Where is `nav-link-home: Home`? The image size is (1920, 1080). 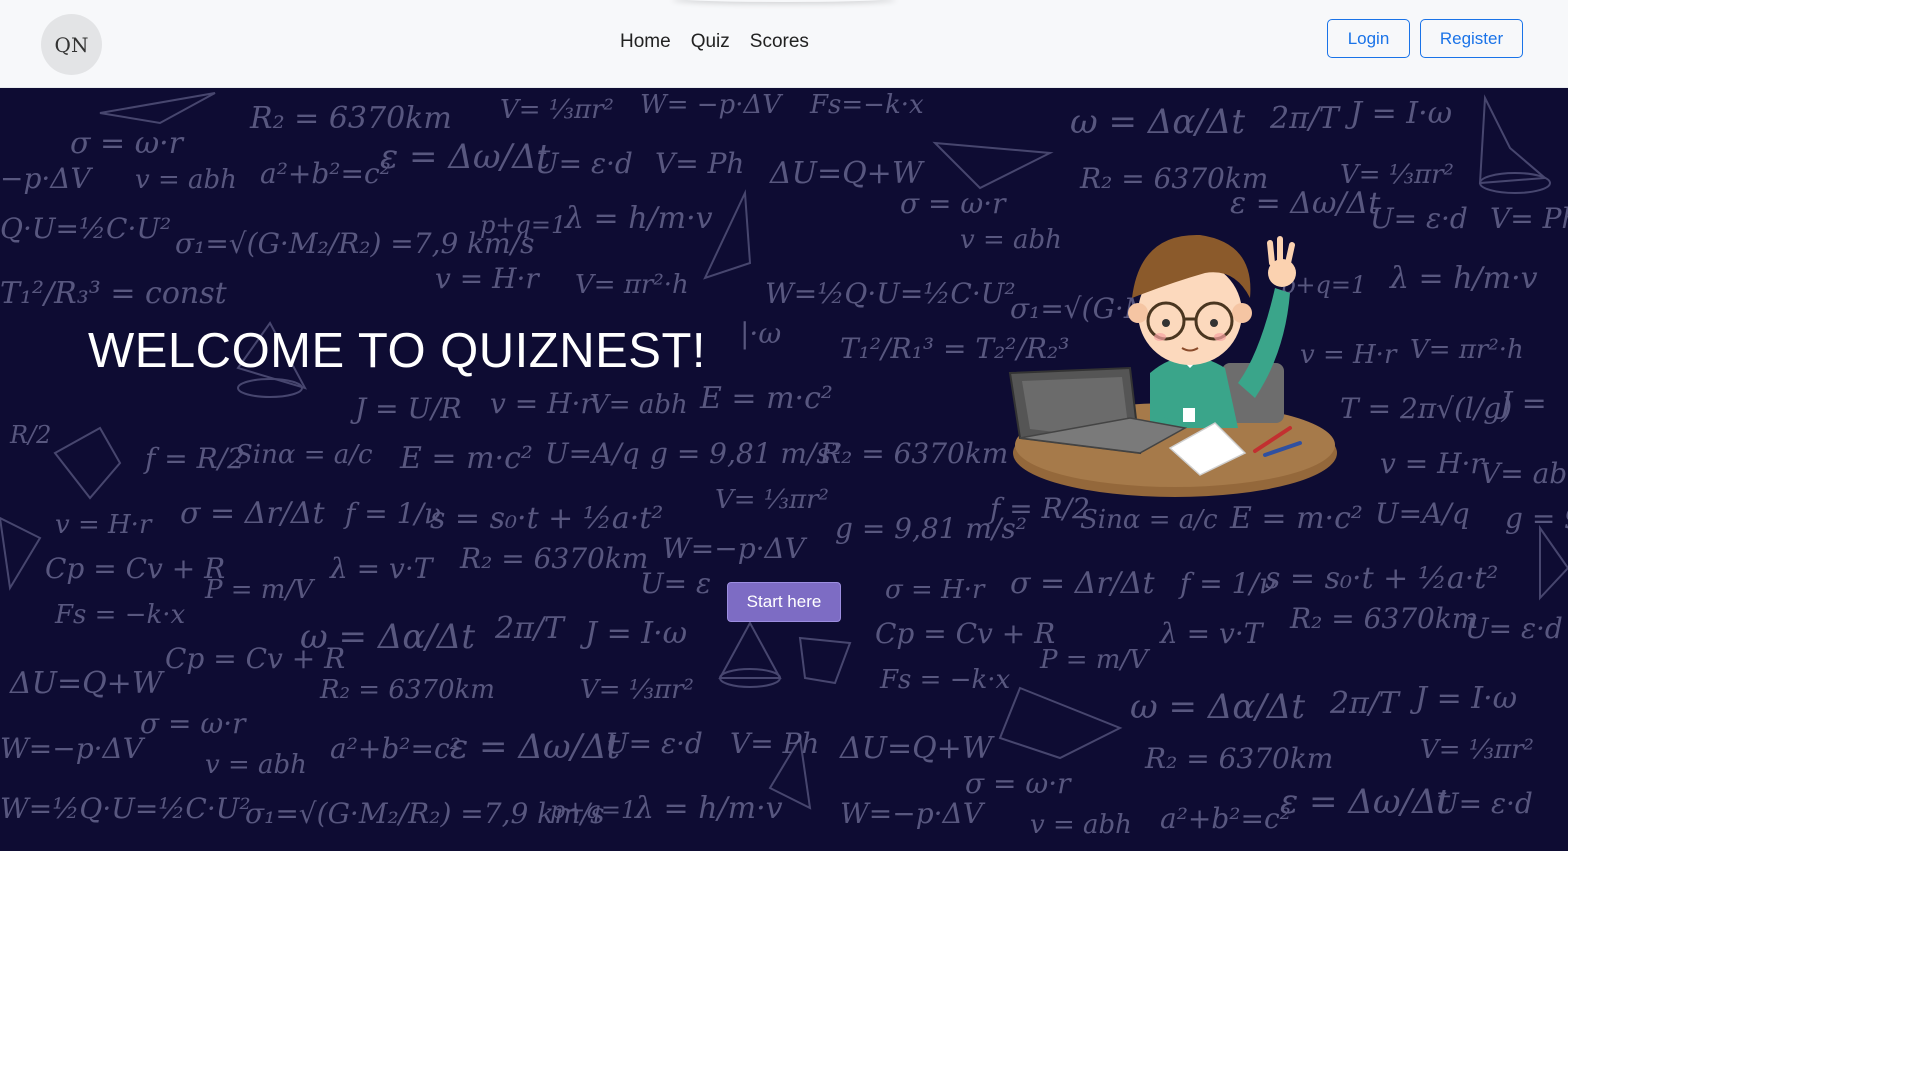 nav-link-home: Home is located at coordinates (645, 42).